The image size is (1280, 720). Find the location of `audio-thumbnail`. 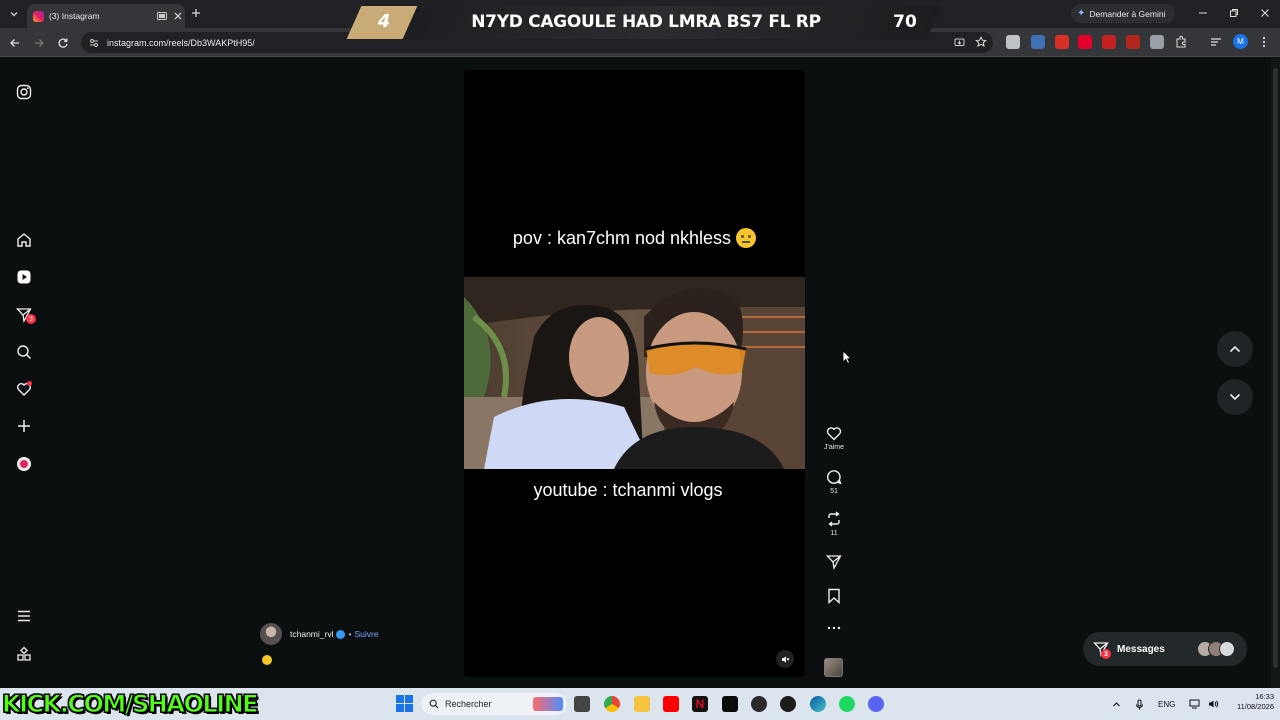

audio-thumbnail is located at coordinates (833, 667).